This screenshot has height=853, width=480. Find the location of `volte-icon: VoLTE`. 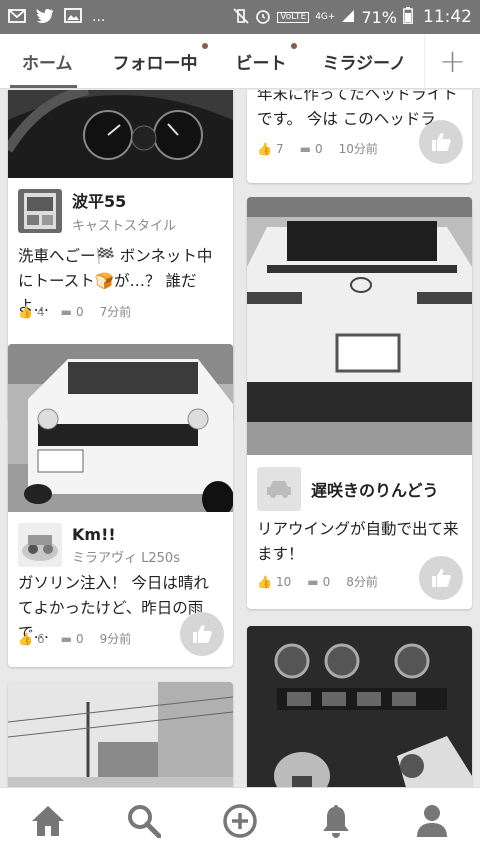

volte-icon: VoLTE is located at coordinates (293, 17).